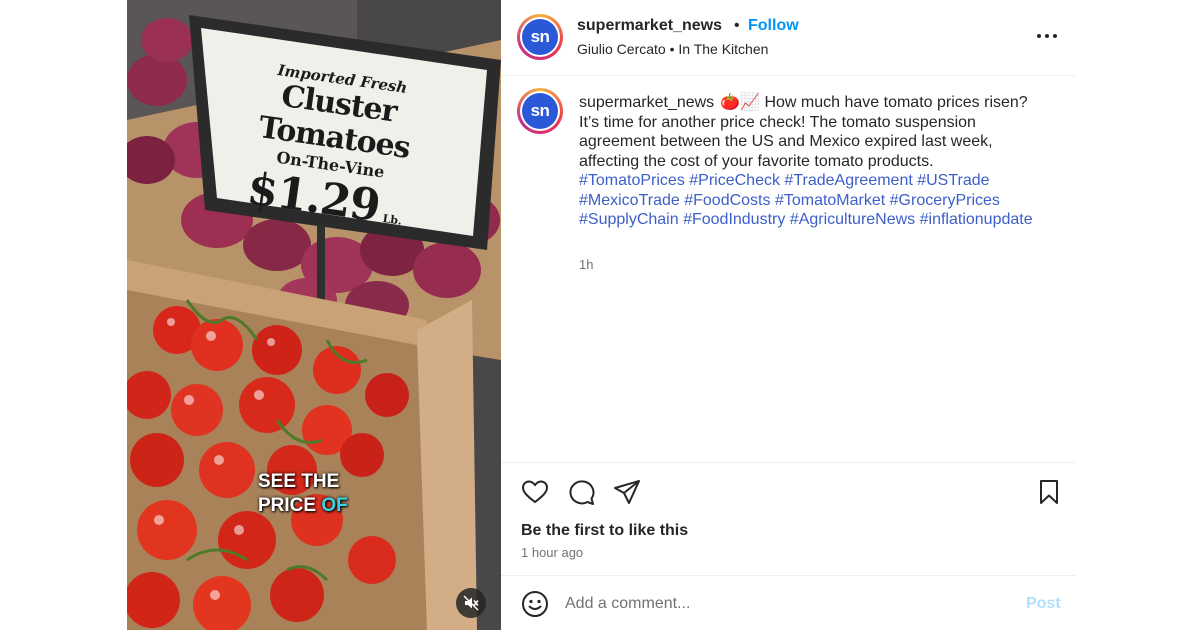 The height and width of the screenshot is (630, 1200). What do you see at coordinates (334, 505) in the screenshot?
I see `overlay-line-2b: OF` at bounding box center [334, 505].